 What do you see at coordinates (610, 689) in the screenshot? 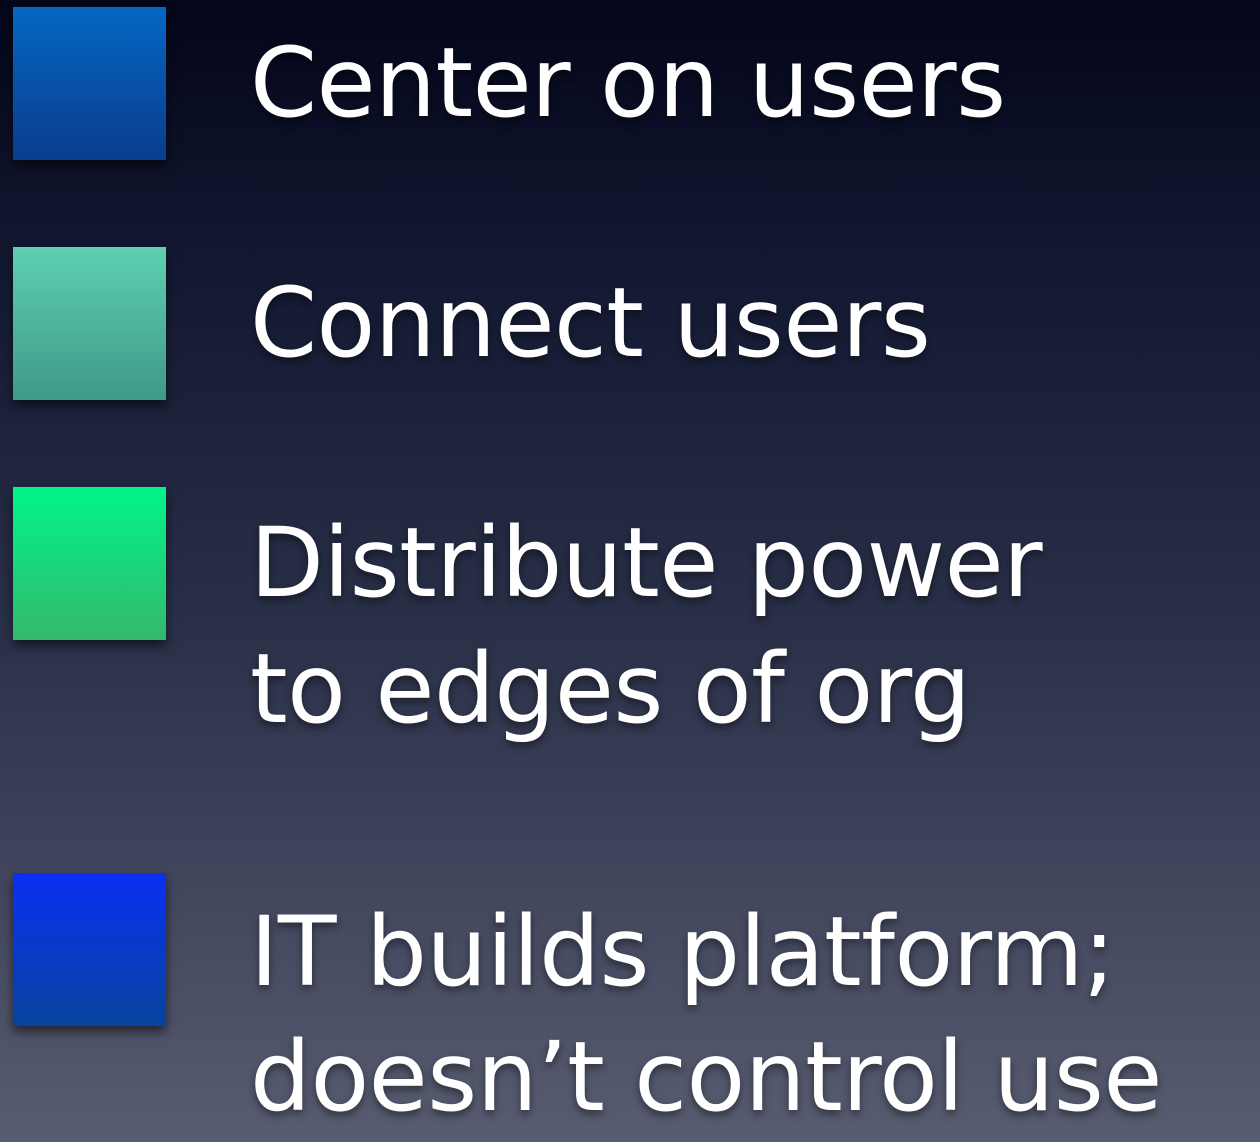
I see `bullet-text-line-2: to edges of org` at bounding box center [610, 689].